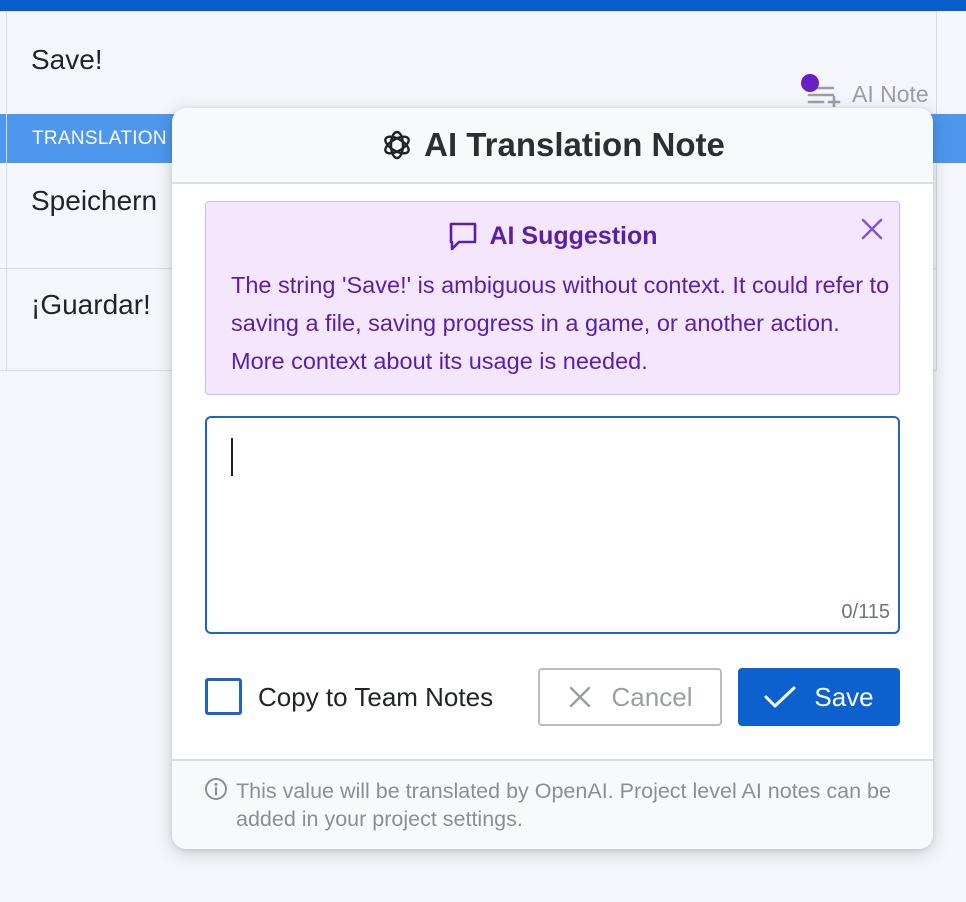 The image size is (966, 902). I want to click on translation-text: ¡Guardar!, so click(91, 304).